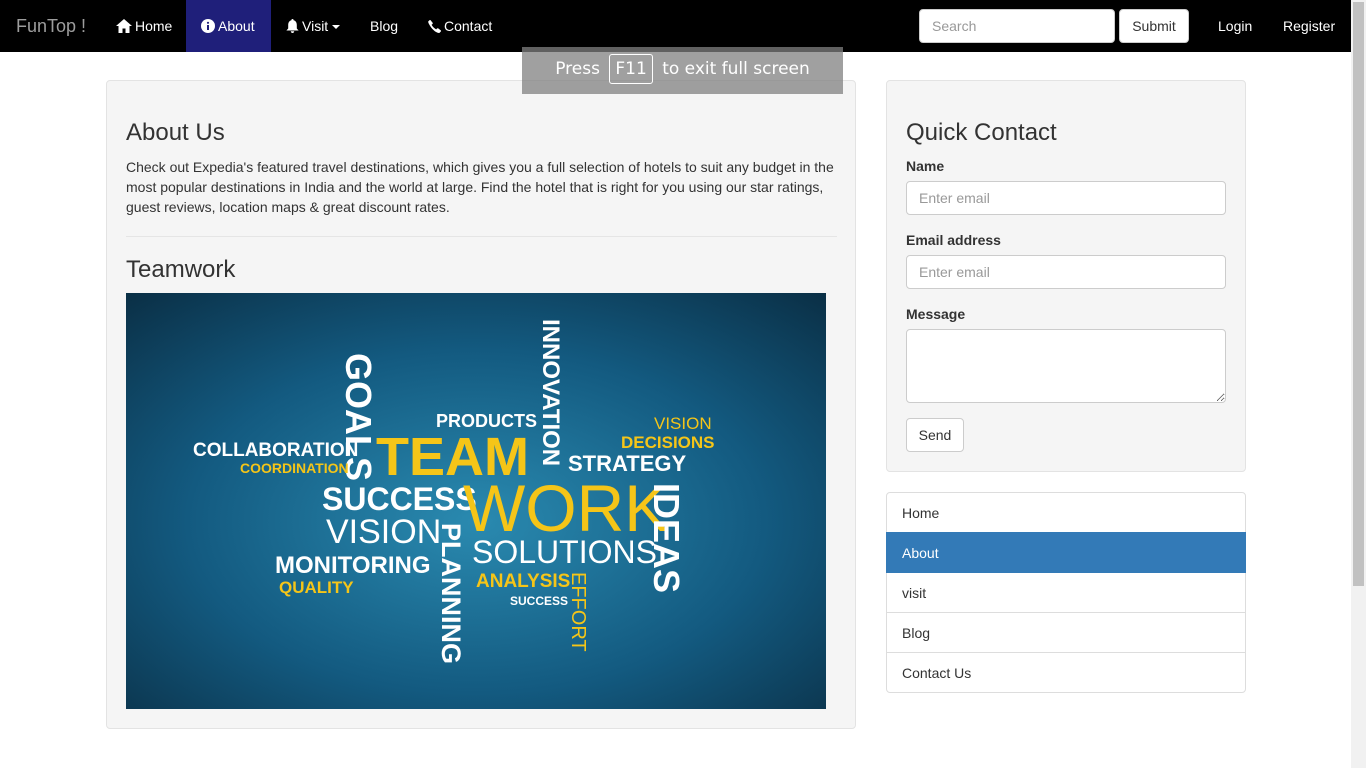 The image size is (1366, 768). What do you see at coordinates (683, 423) in the screenshot?
I see `word-vision-top: VISION` at bounding box center [683, 423].